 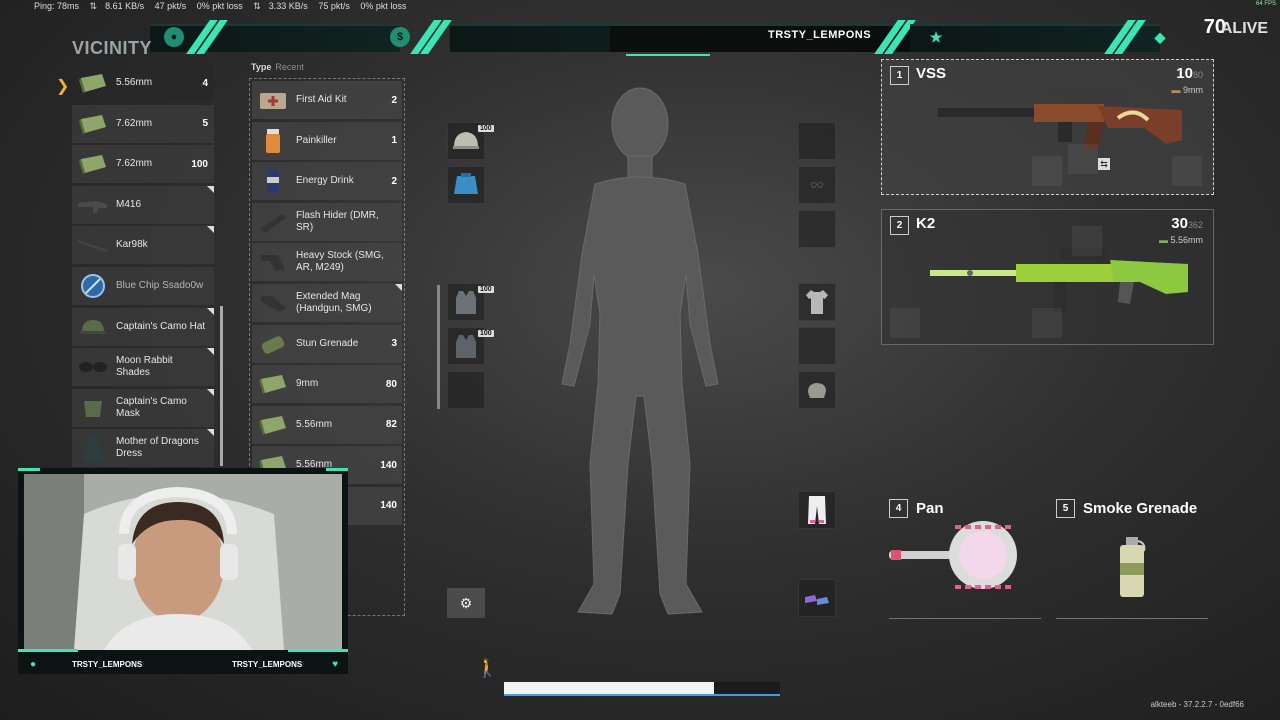 What do you see at coordinates (1047, 277) in the screenshot?
I see `weapon-slot-2: 2 K2 30362 ▬ 5.56mm` at bounding box center [1047, 277].